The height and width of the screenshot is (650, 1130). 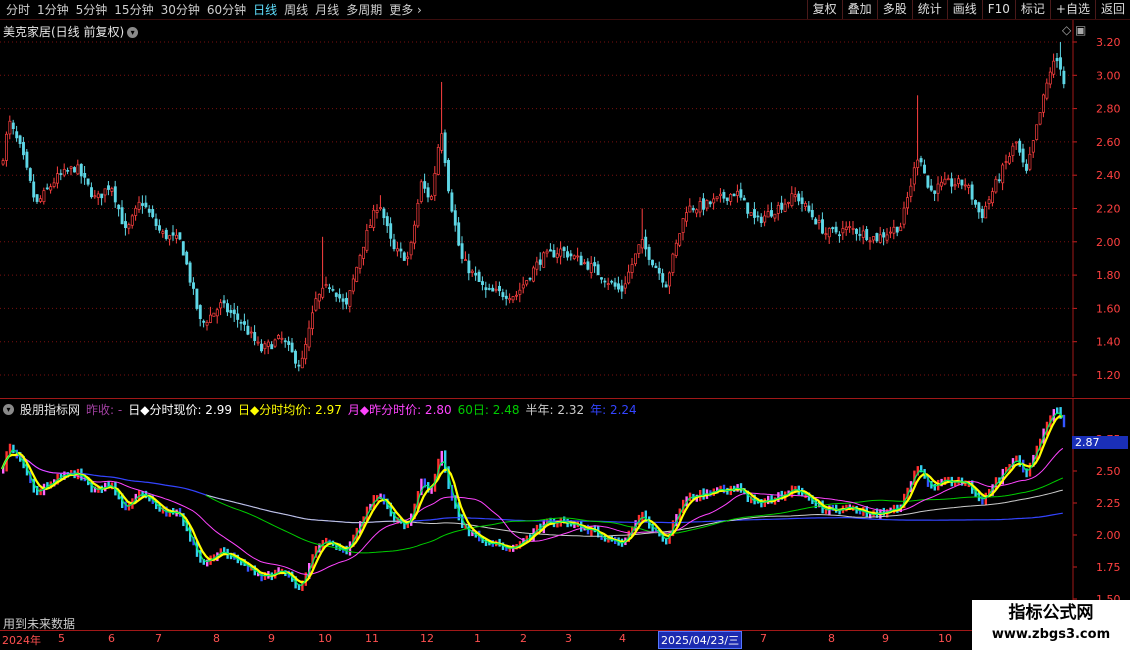 What do you see at coordinates (53, 10) in the screenshot?
I see `tab-1: 1分钟` at bounding box center [53, 10].